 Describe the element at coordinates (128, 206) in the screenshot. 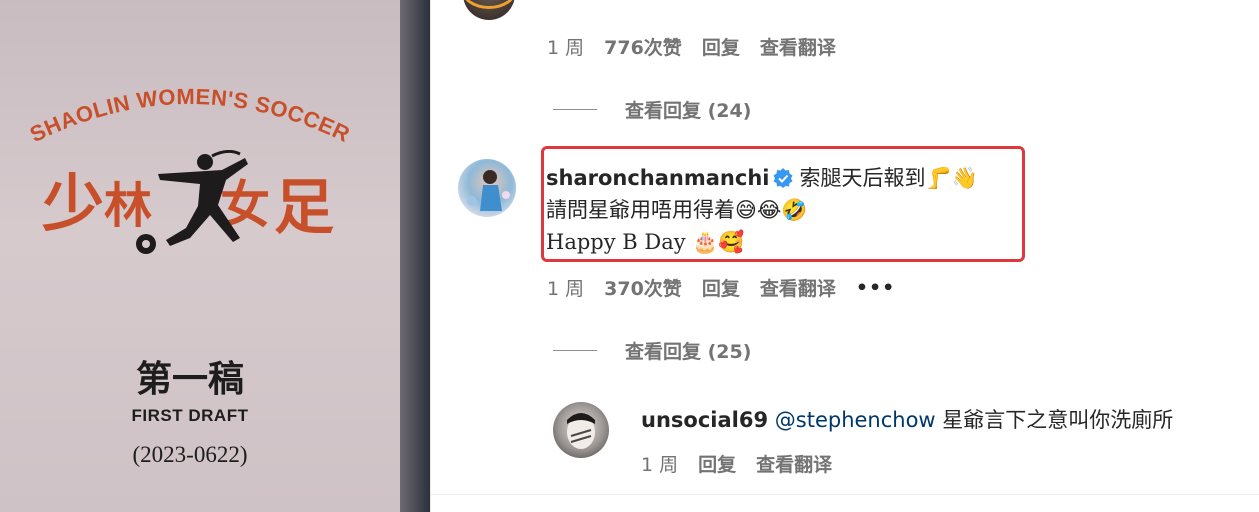

I see `poster-logo-char-2: 林` at that location.